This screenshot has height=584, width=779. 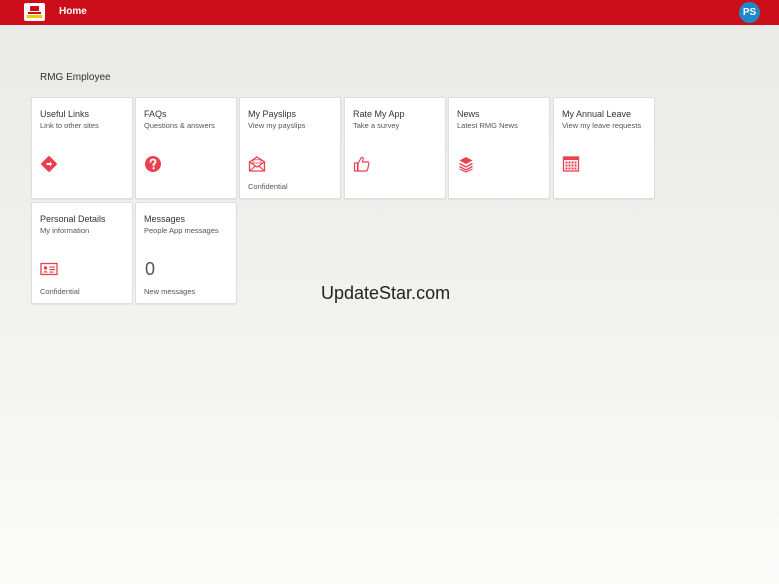 What do you see at coordinates (362, 164) in the screenshot?
I see `thumbs-up-icon` at bounding box center [362, 164].